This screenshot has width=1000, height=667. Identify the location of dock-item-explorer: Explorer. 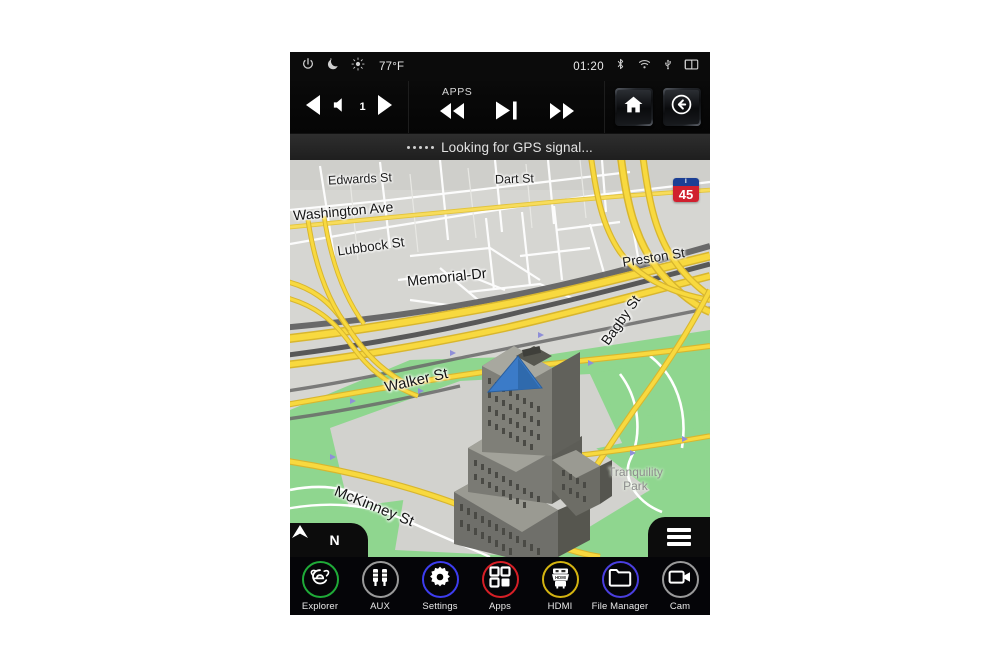
(320, 586).